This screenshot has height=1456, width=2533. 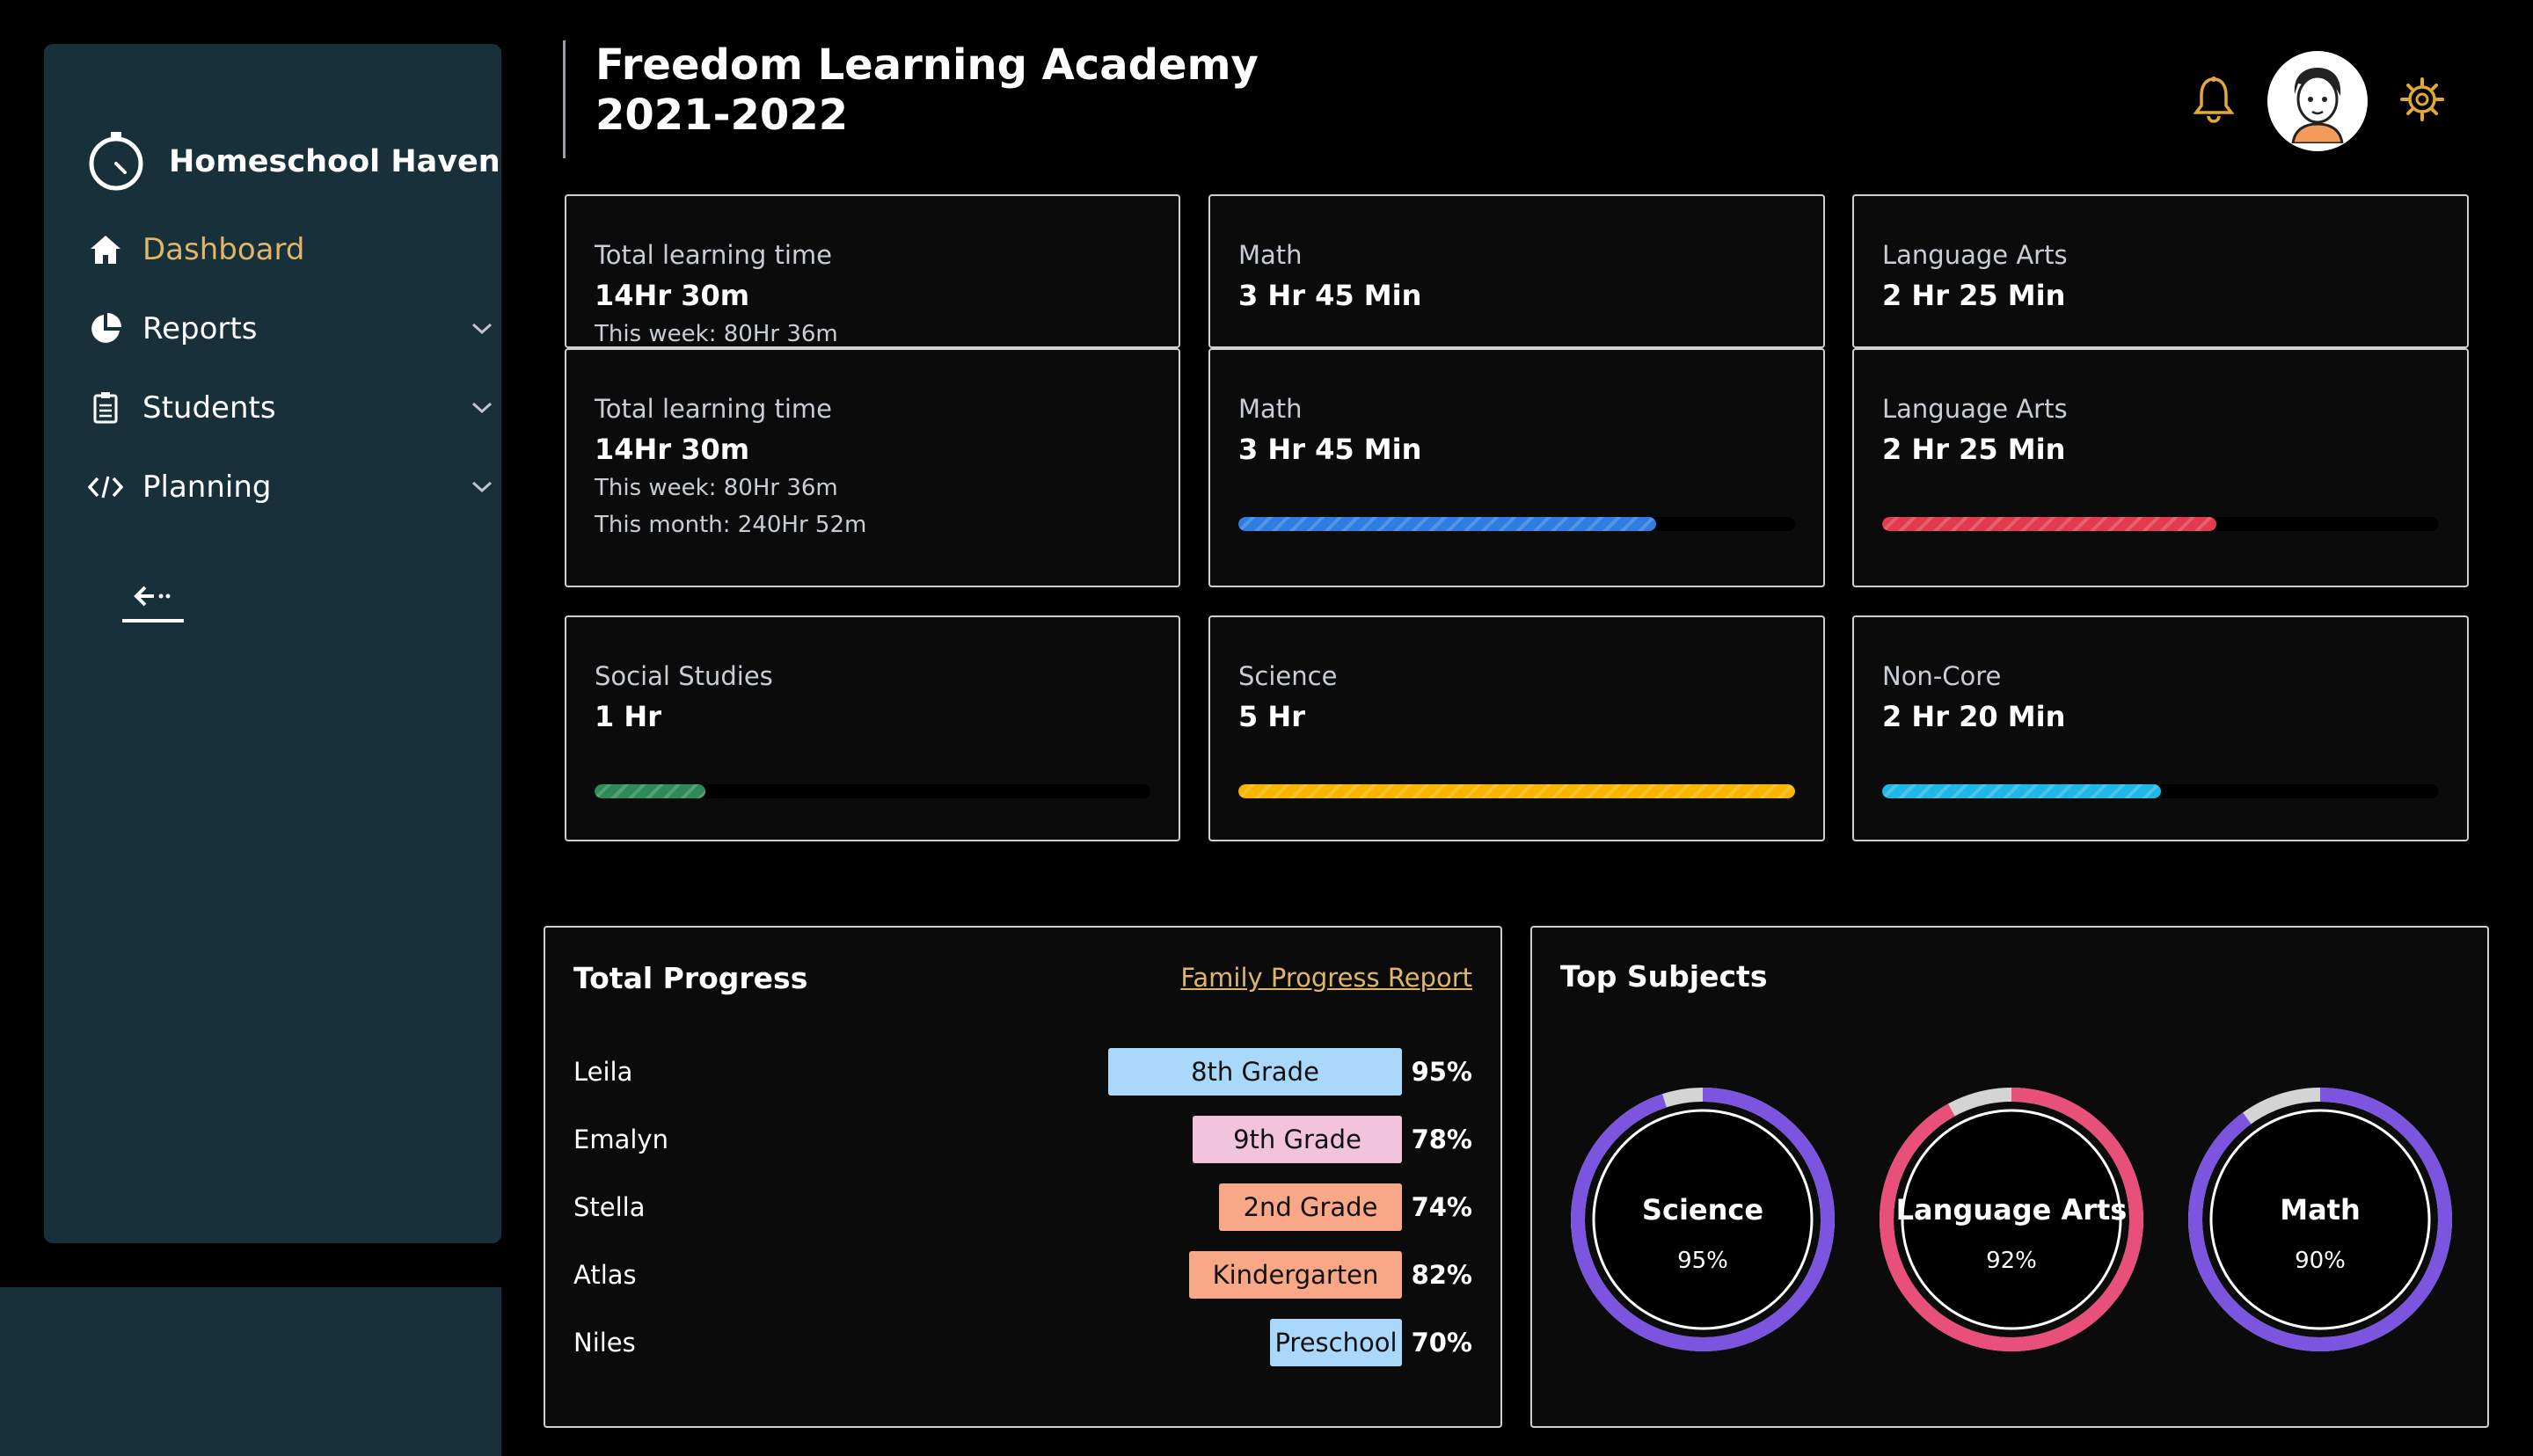 What do you see at coordinates (1664, 976) in the screenshot?
I see `panel-title: Top Subjects` at bounding box center [1664, 976].